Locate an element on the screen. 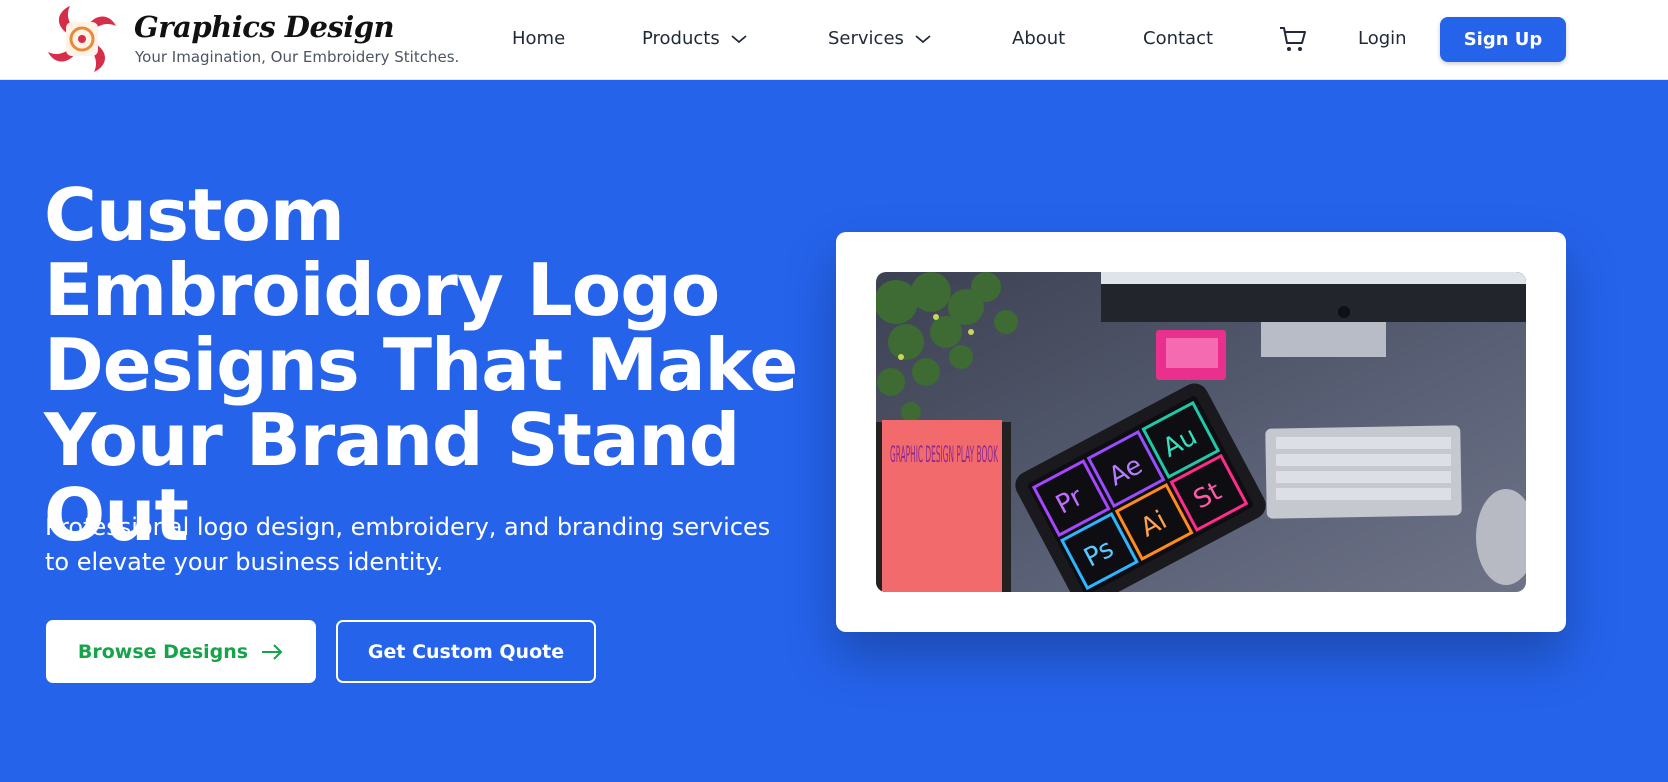  get-custom-quote-label: Get Custom Quote is located at coordinates (466, 651).